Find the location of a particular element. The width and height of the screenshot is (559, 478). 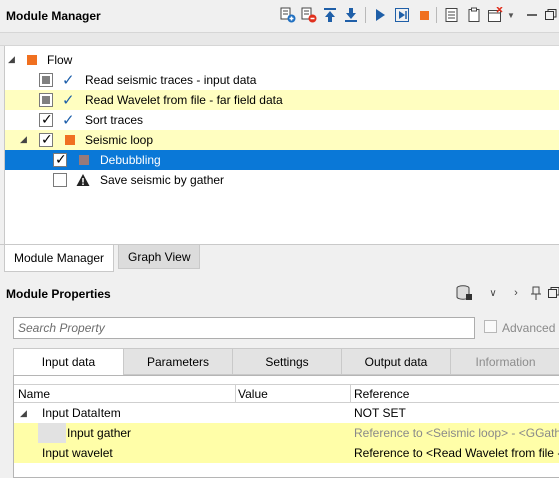

grid-header: Name Value Reference is located at coordinates (286, 393).